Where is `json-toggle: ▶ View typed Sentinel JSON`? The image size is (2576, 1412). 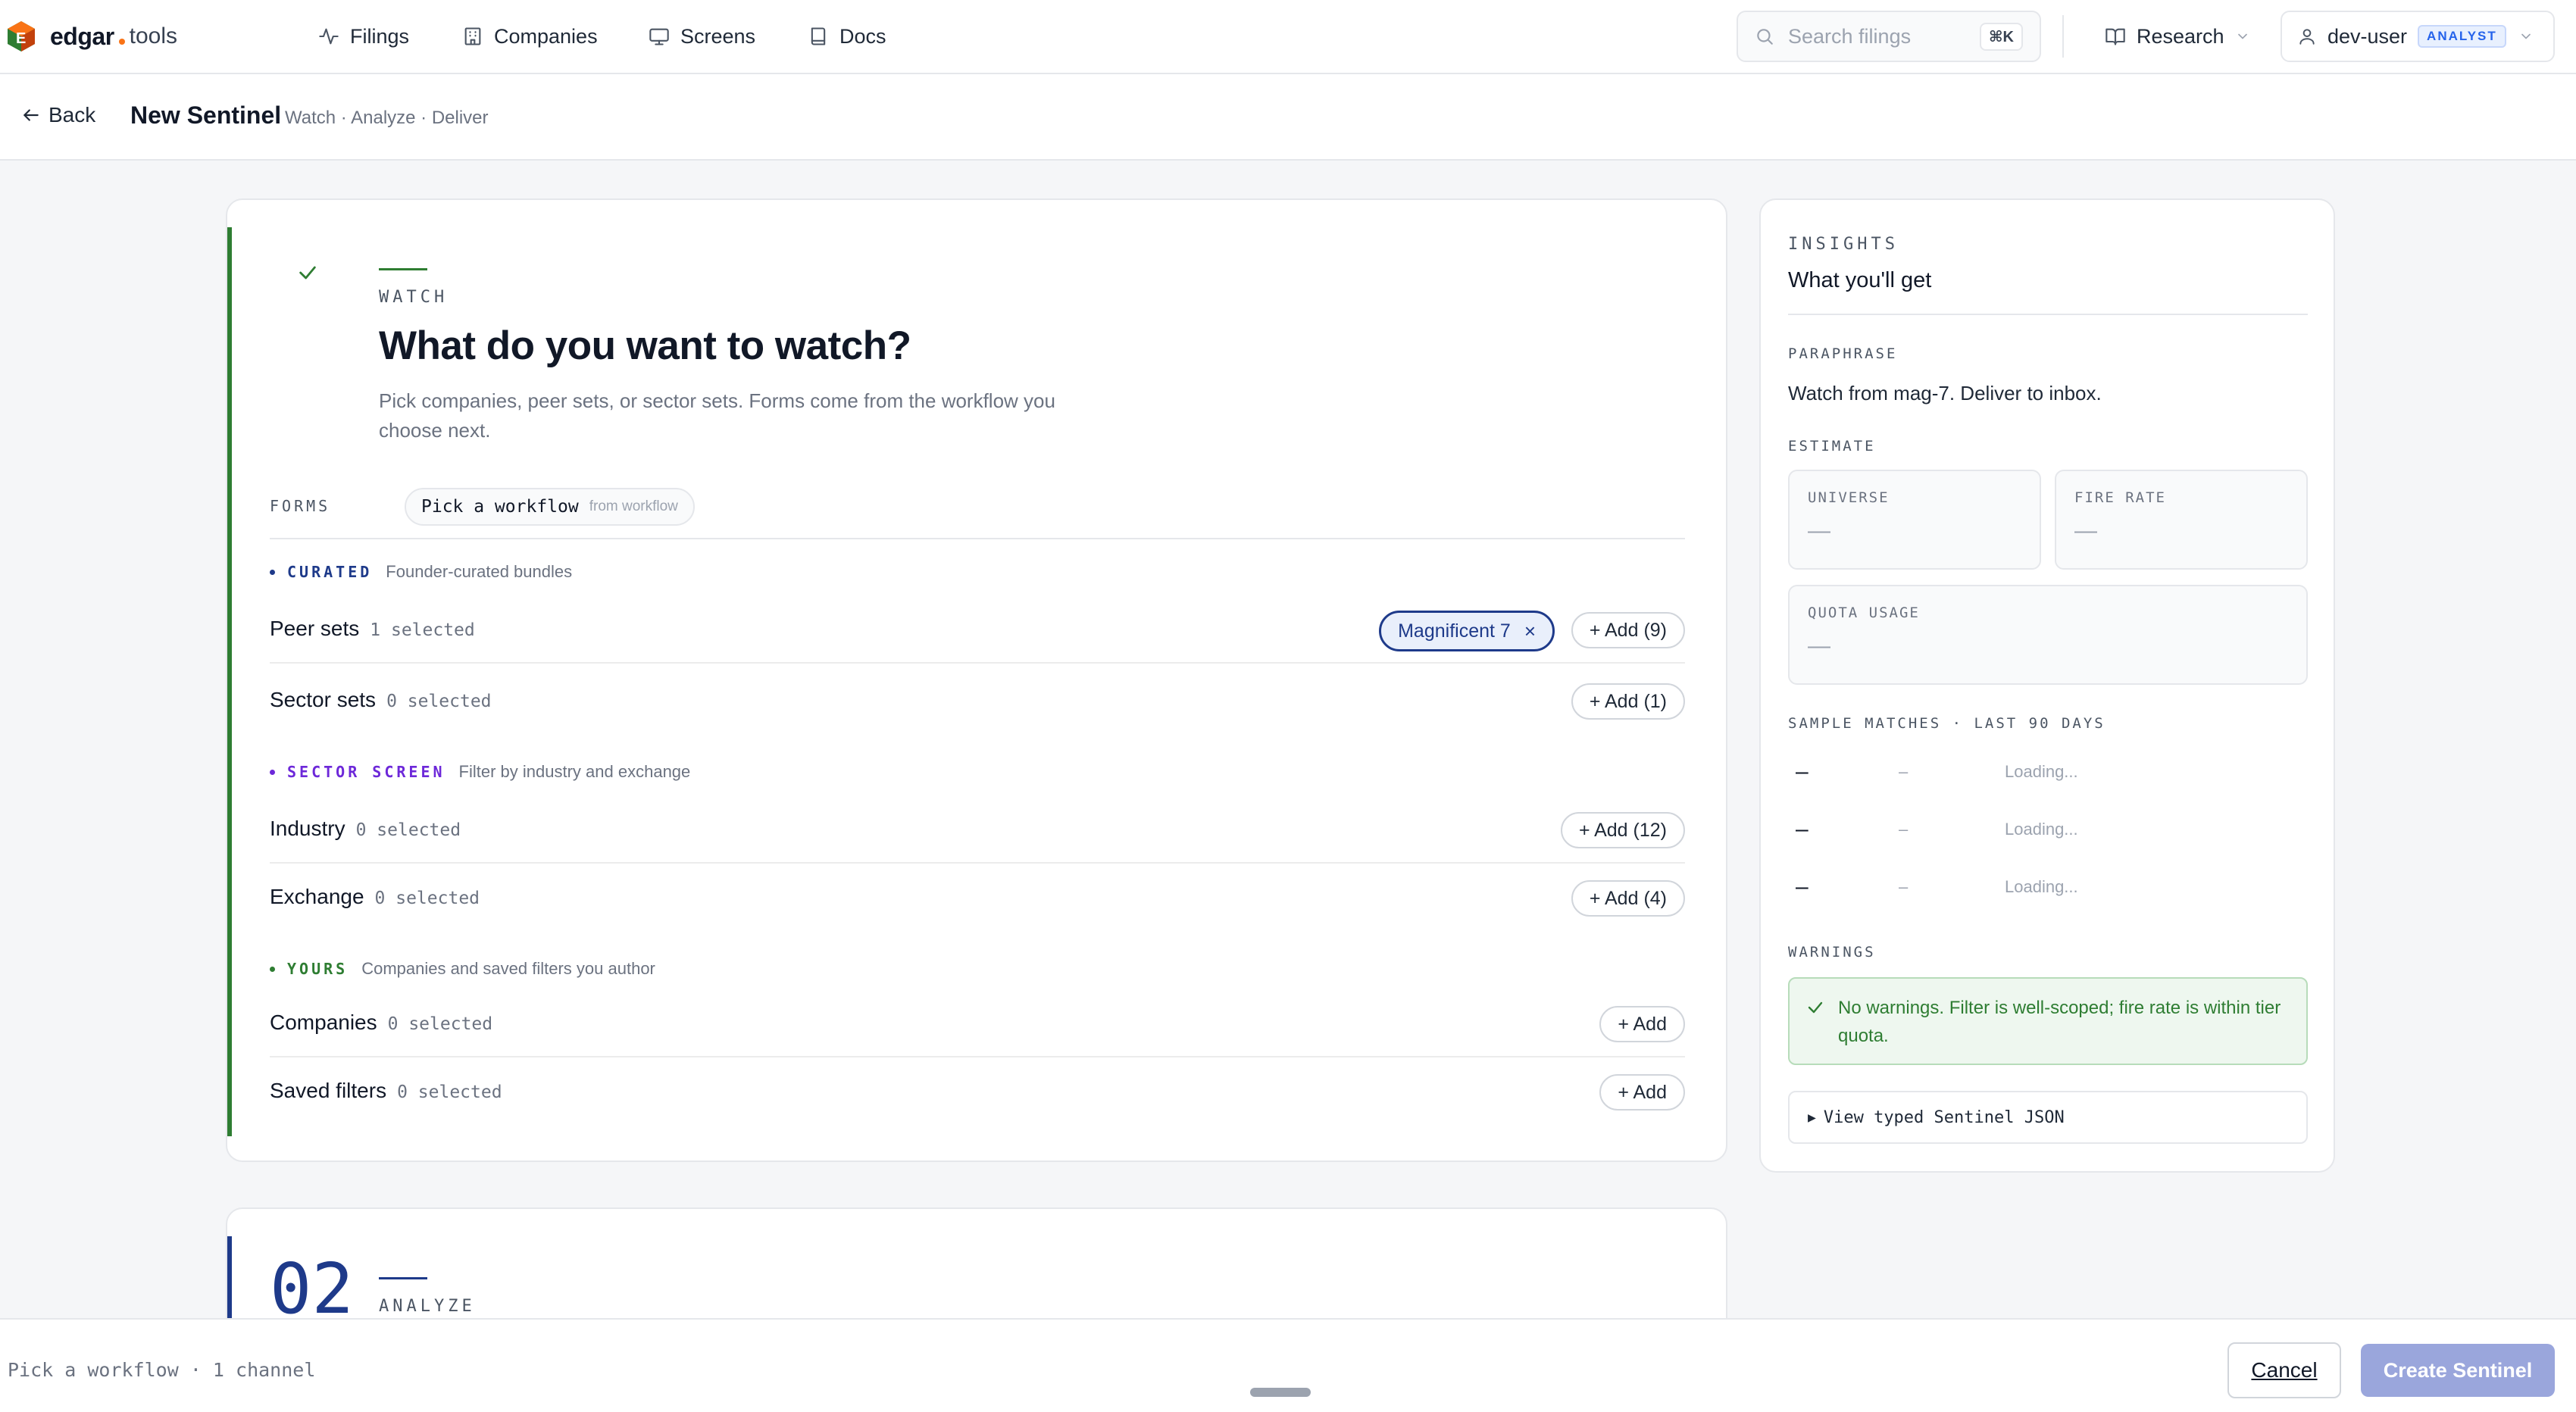
json-toggle: ▶ View typed Sentinel JSON is located at coordinates (2048, 1117).